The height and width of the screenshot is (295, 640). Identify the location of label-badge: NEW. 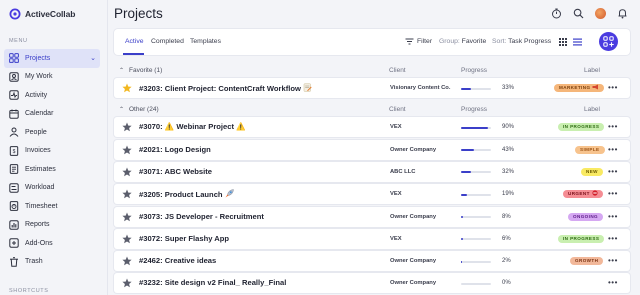
(592, 171).